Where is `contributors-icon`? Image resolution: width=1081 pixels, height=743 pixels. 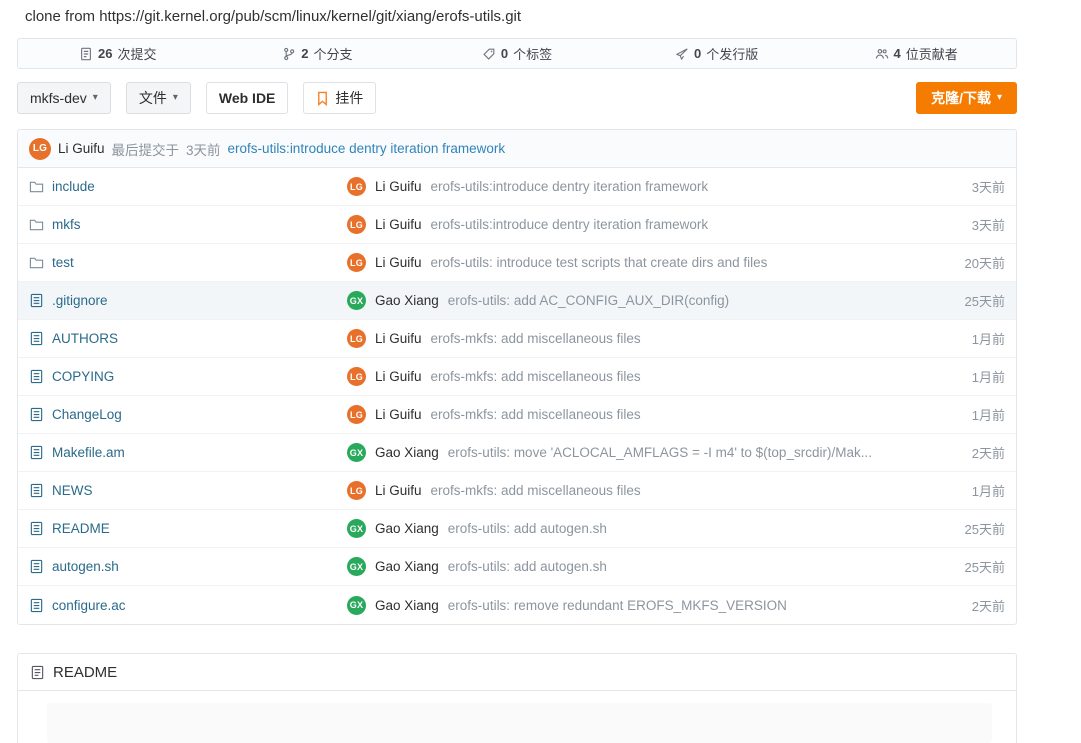
contributors-icon is located at coordinates (882, 54).